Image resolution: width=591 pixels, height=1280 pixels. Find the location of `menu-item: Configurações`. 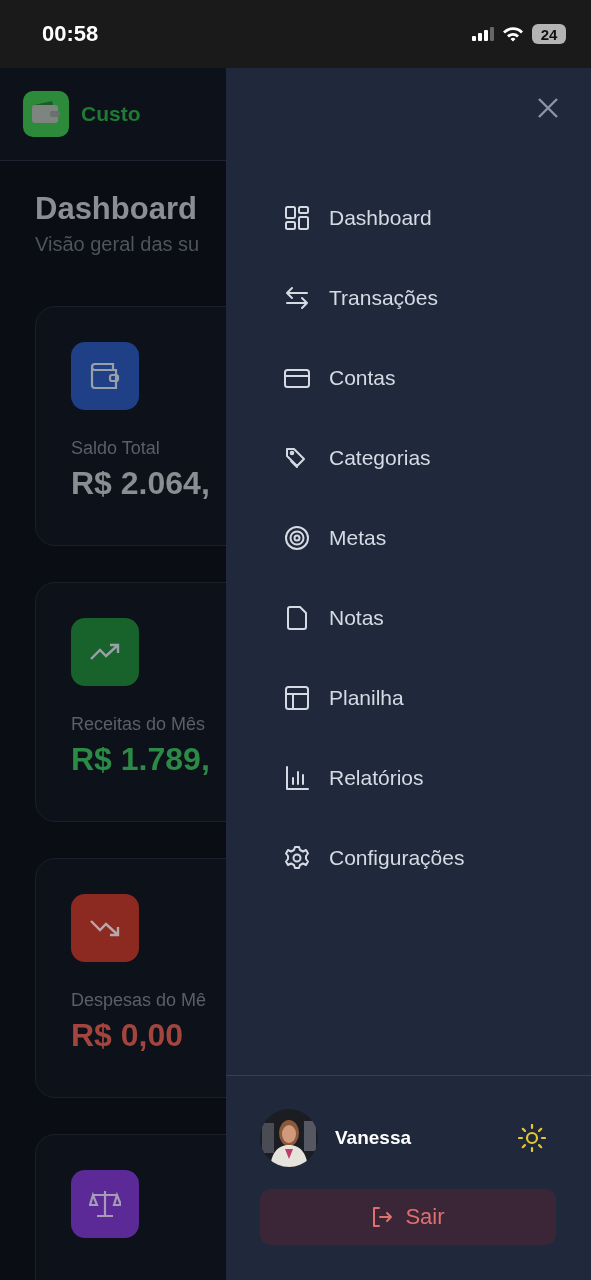

menu-item: Configurações is located at coordinates (374, 858).